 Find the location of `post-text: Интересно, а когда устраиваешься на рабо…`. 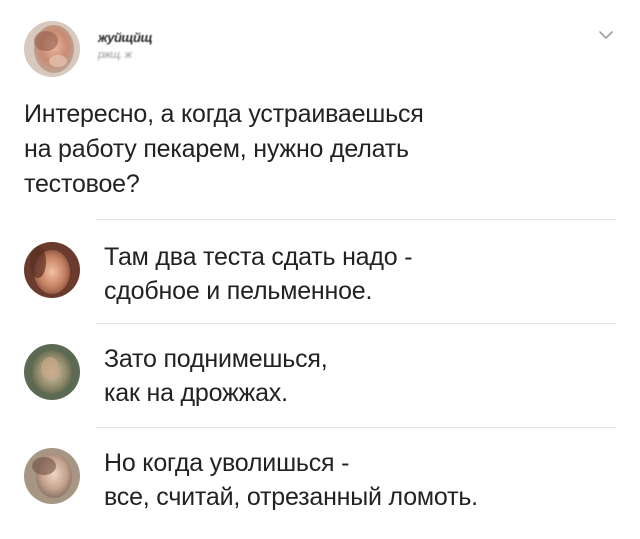

post-text: Интересно, а когда устраиваешься на рабо… is located at coordinates (224, 149).